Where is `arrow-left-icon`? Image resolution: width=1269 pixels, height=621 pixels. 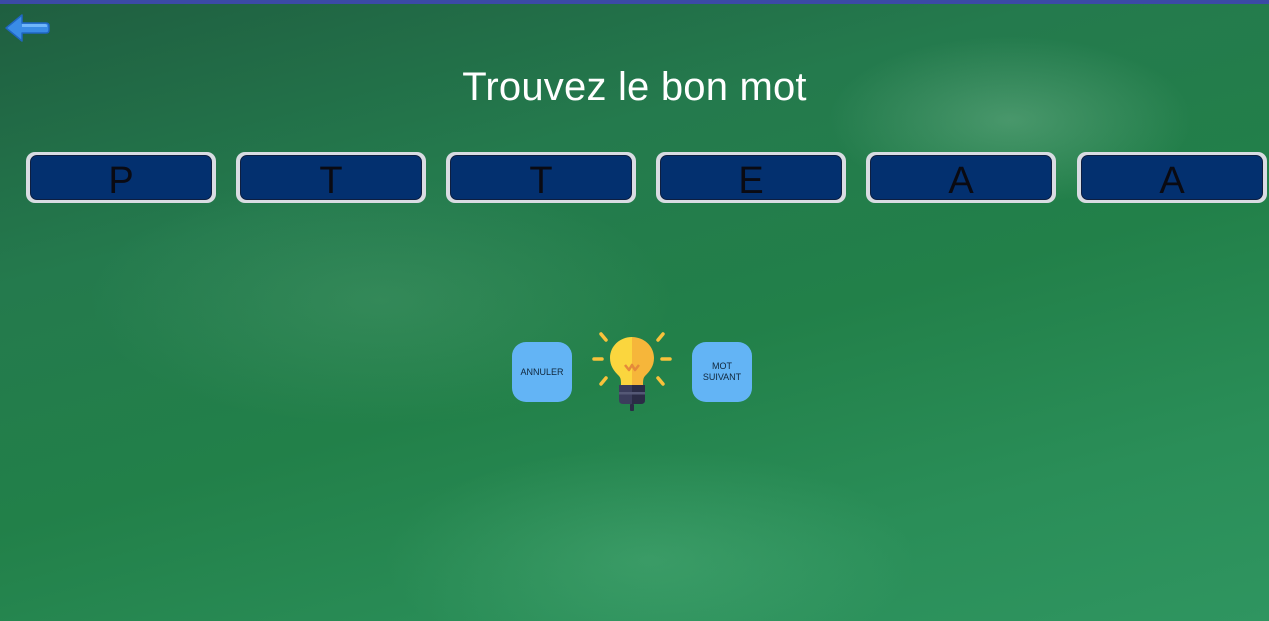
arrow-left-icon is located at coordinates (27, 28).